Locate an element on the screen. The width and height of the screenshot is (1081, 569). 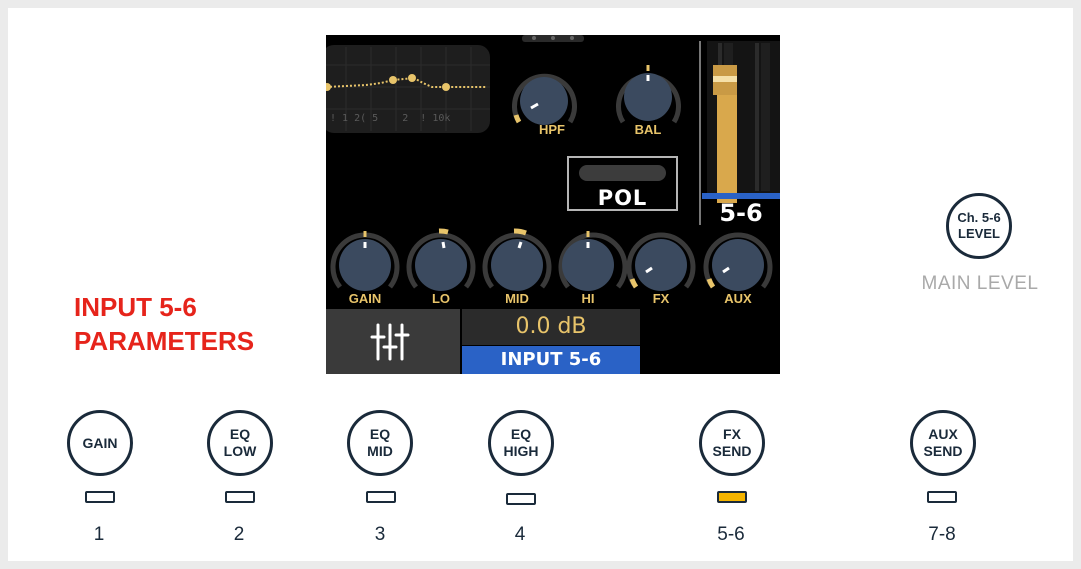
main-level-knob-line2: LEVEL is located at coordinates (979, 233).